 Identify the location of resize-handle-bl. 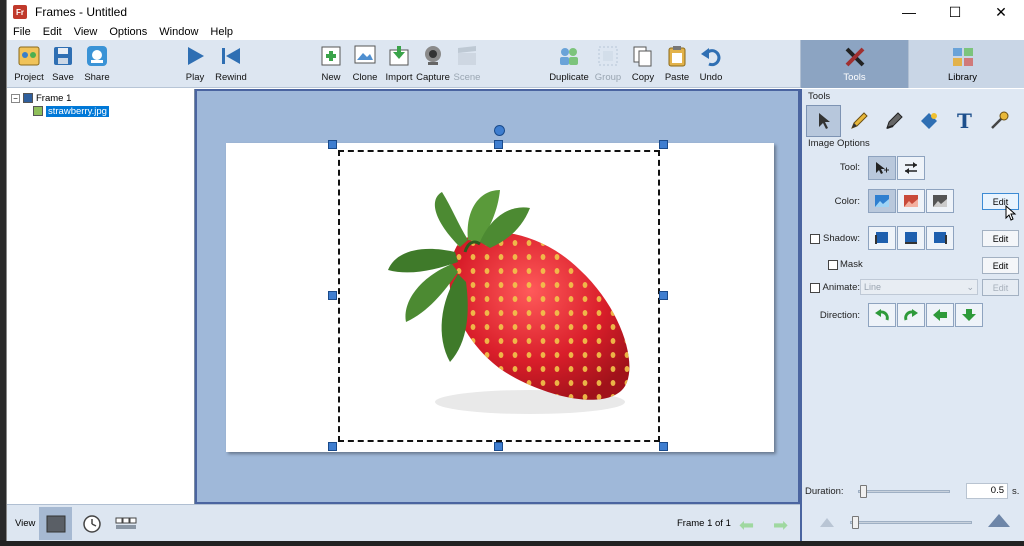
(332, 446).